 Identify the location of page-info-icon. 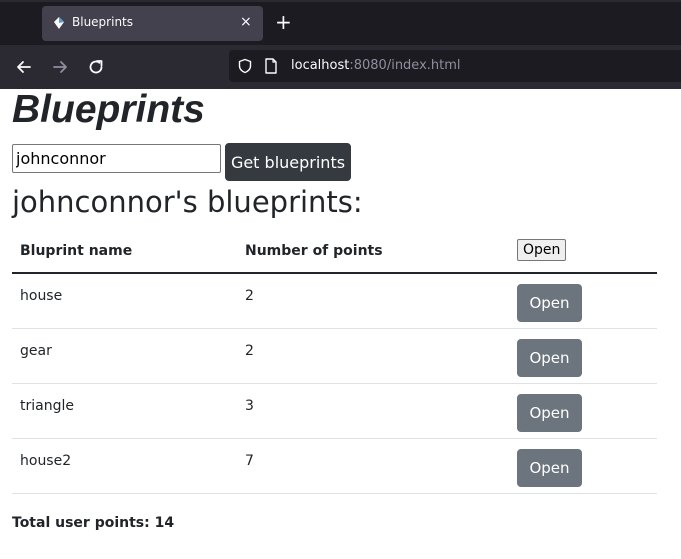
(271, 66).